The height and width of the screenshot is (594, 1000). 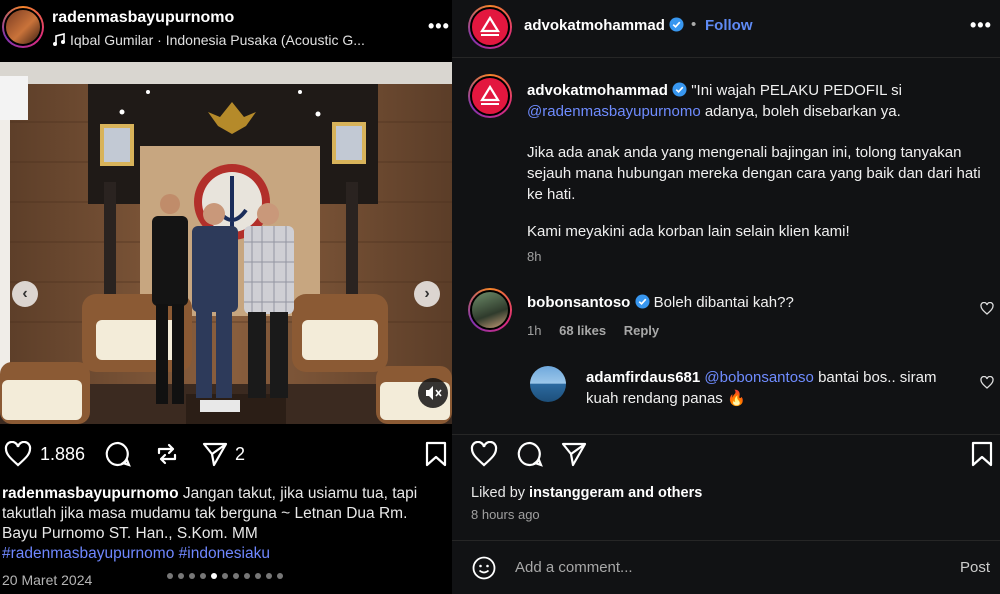 I want to click on carousel-prev-button: ‹, so click(x=25, y=294).